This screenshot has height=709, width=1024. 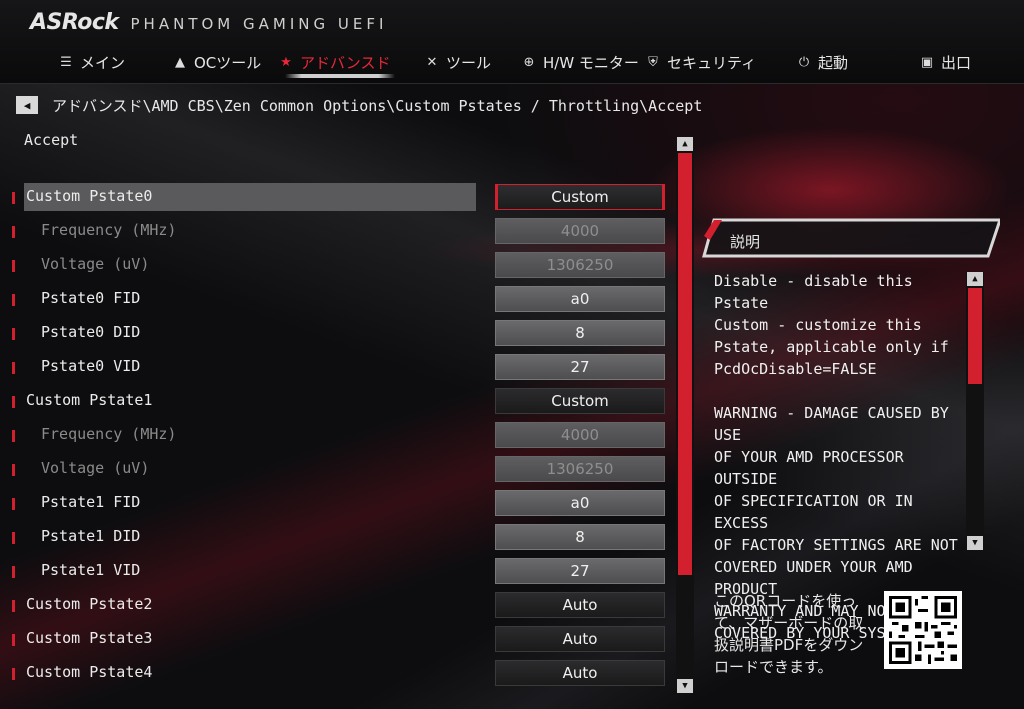 What do you see at coordinates (923, 630) in the screenshot?
I see `qr-code-icon` at bounding box center [923, 630].